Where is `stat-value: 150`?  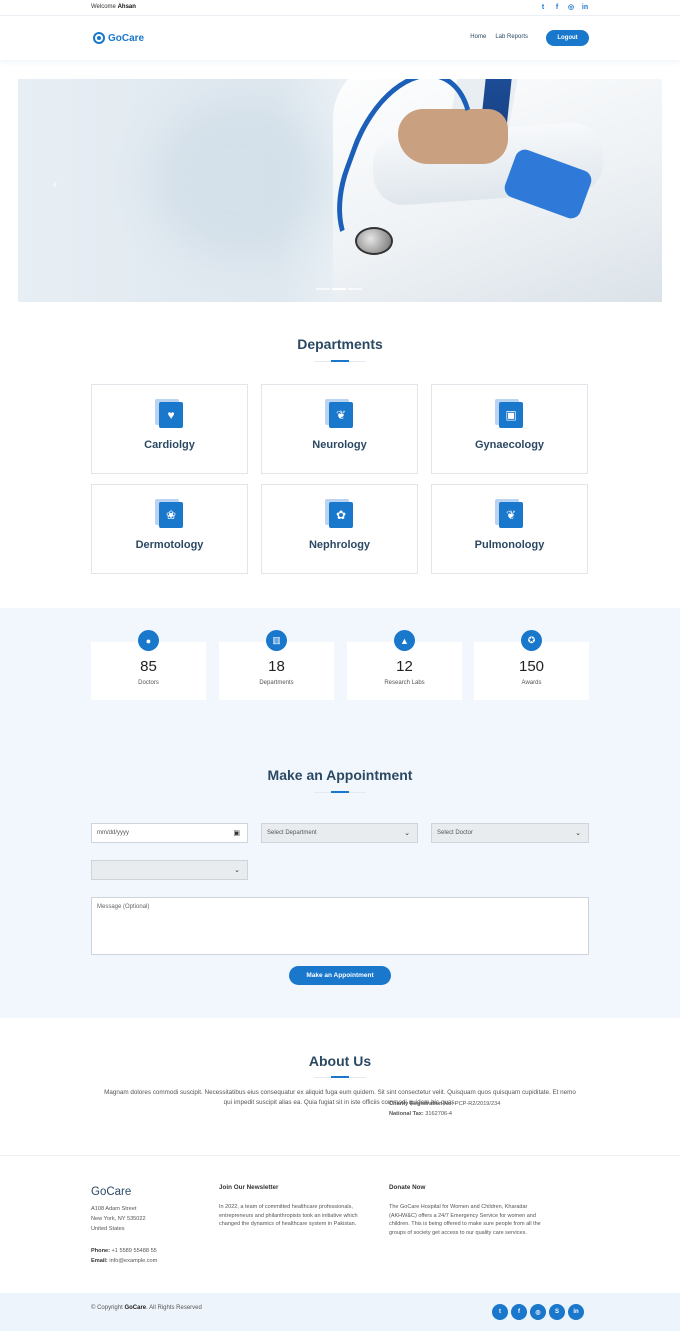
stat-value: 150 is located at coordinates (531, 666).